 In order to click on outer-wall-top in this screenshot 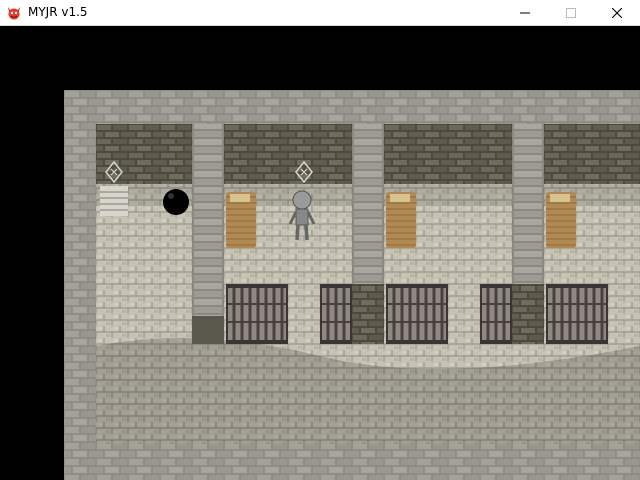, I will do `click(352, 107)`.